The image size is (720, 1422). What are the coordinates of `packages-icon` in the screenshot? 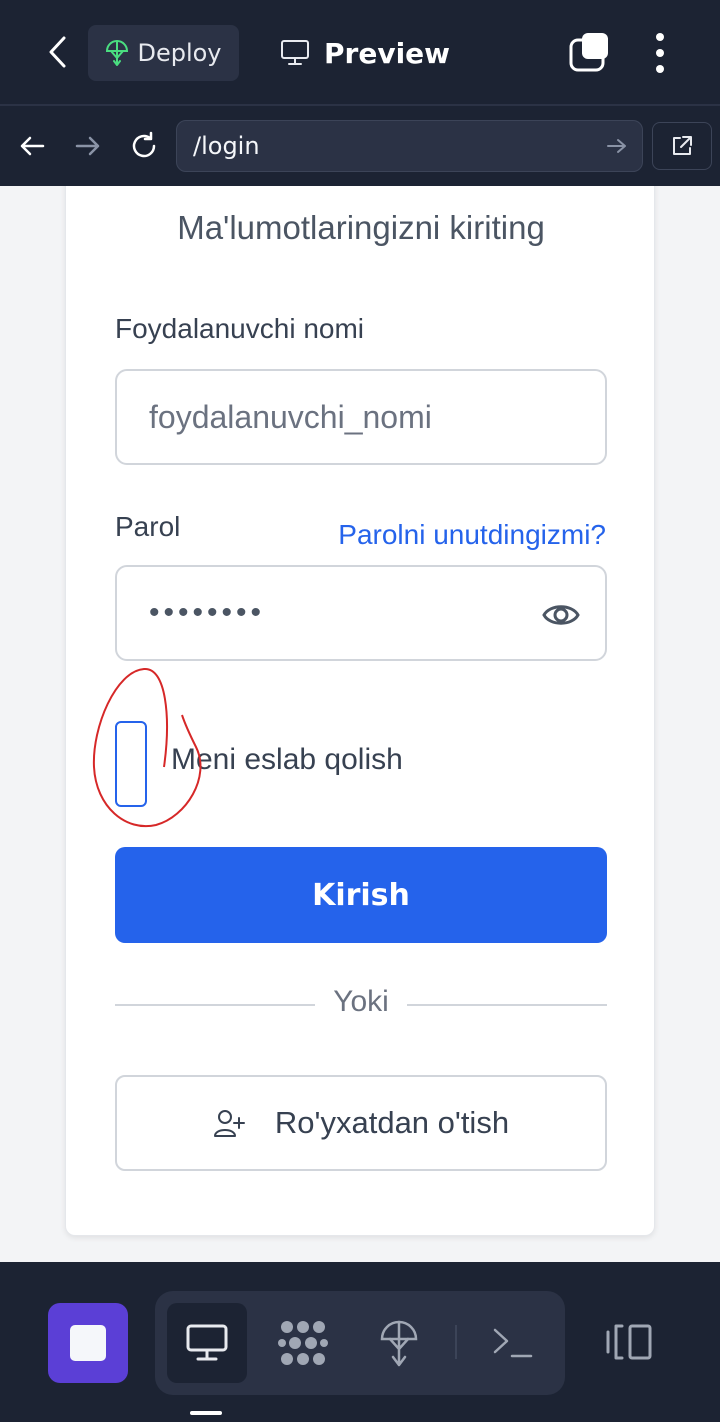 It's located at (303, 1343).